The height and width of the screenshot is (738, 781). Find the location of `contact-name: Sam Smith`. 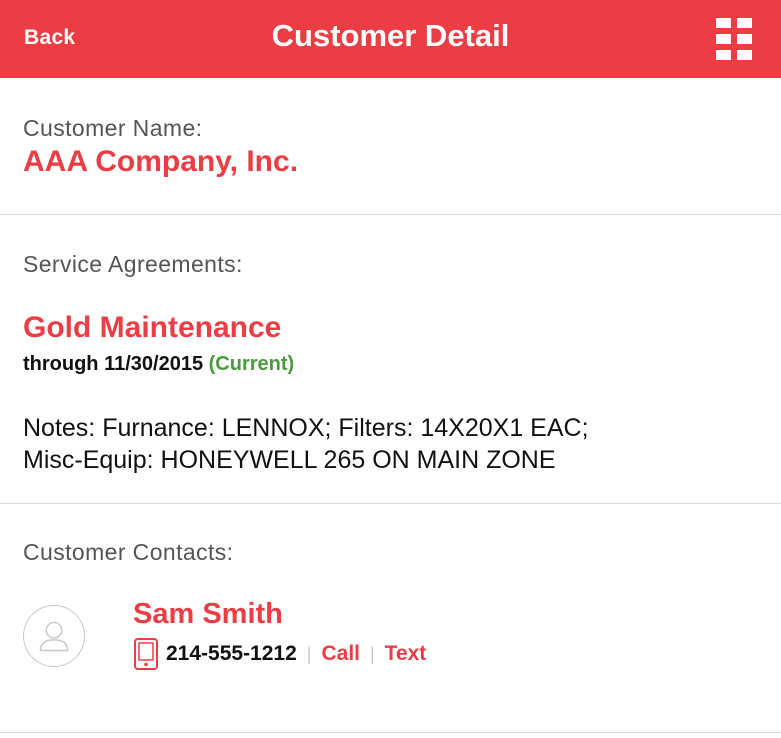

contact-name: Sam Smith is located at coordinates (208, 614).